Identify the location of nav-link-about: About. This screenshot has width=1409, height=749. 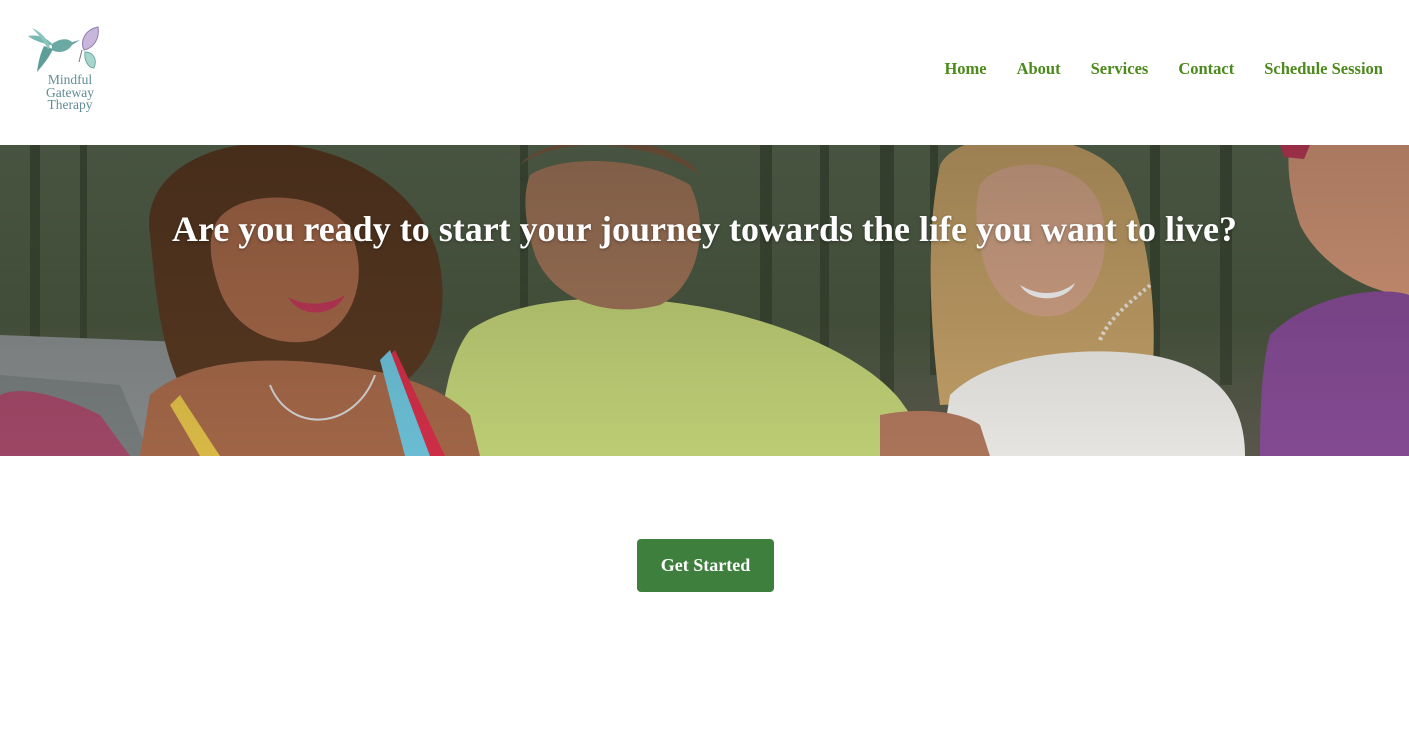
(1039, 69).